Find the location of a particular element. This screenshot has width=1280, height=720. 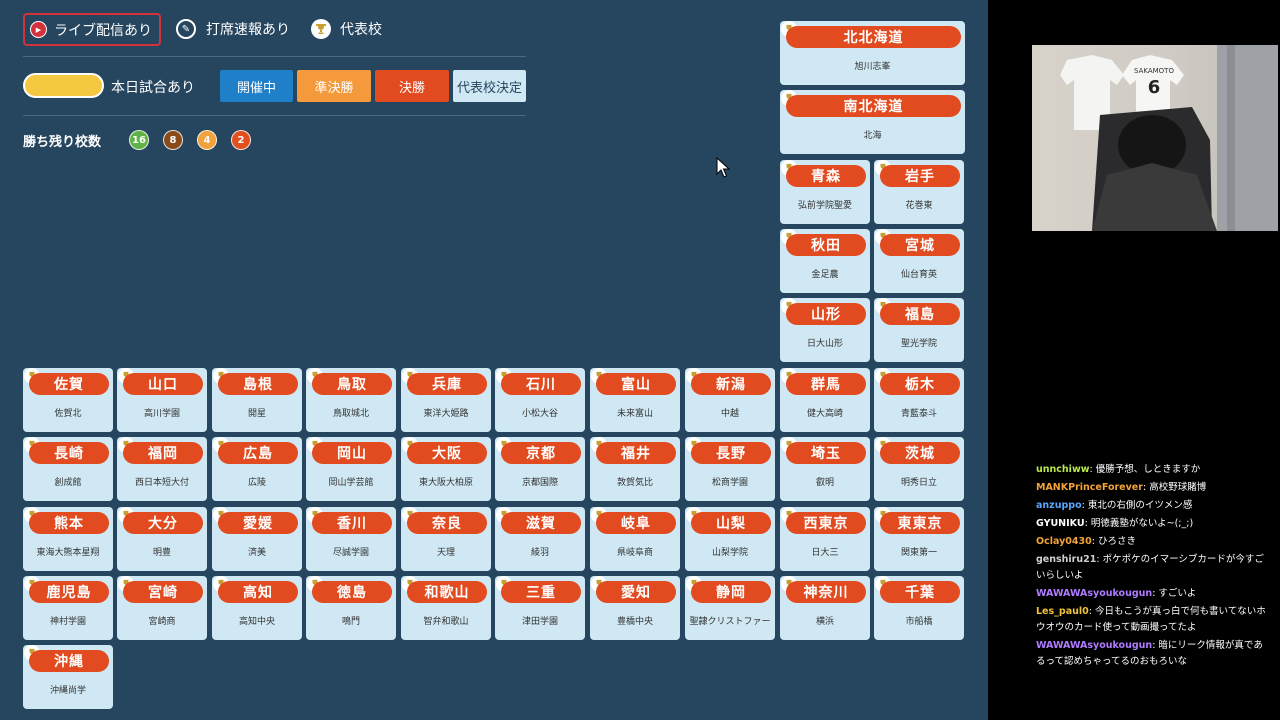

chat-username: MANKPrinceForever is located at coordinates (1089, 487).